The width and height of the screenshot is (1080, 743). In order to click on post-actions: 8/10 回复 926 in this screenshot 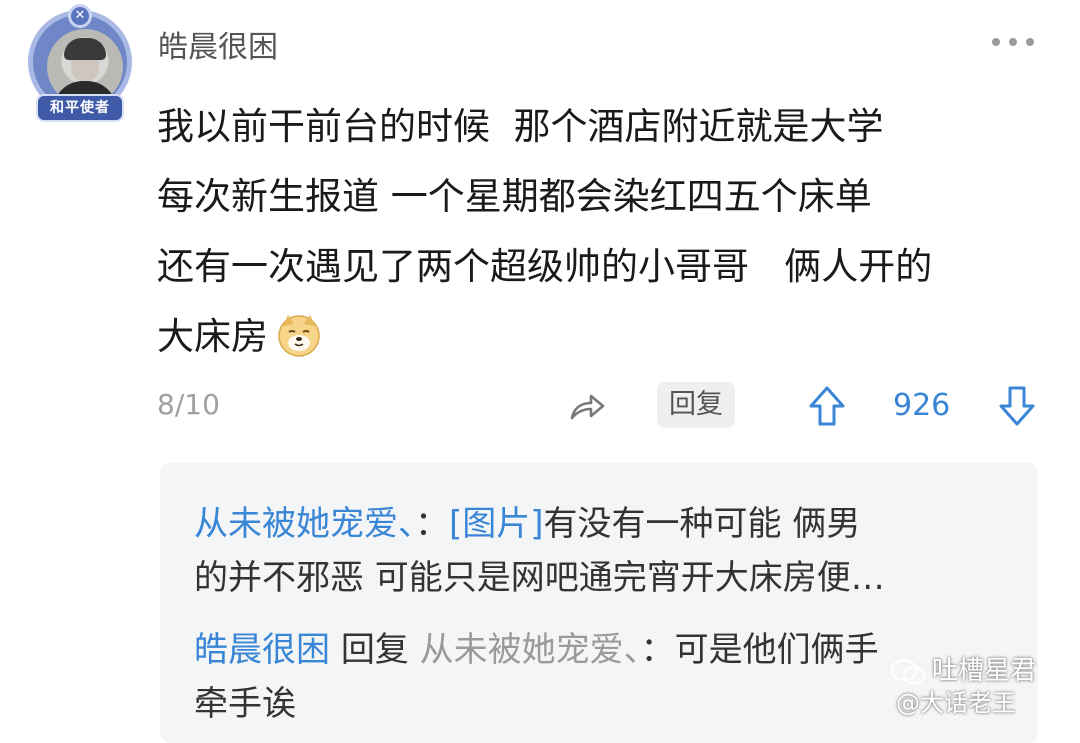, I will do `click(597, 406)`.